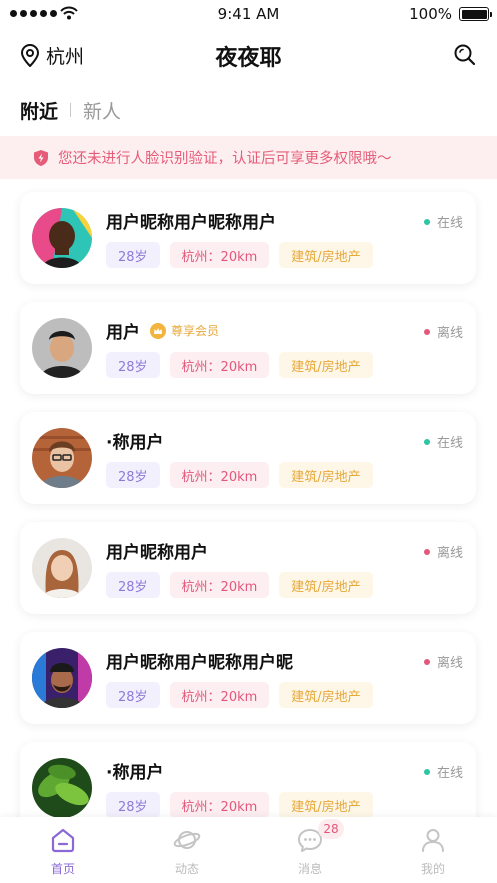  Describe the element at coordinates (248, 568) in the screenshot. I see `user-card: 用户昵称用户 离线 28岁 杭州：20km 建筑/房地产` at that location.